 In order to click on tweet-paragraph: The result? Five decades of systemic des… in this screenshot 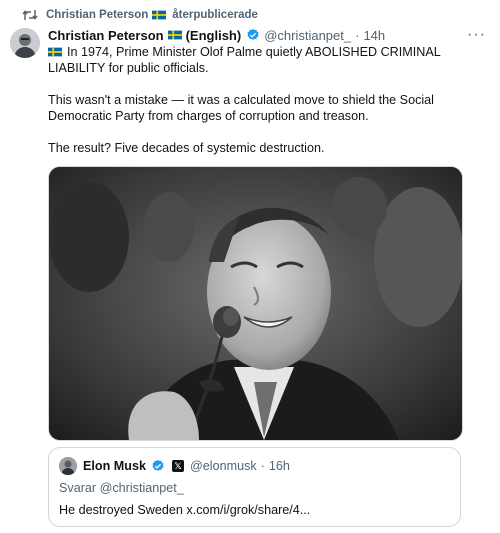, I will do `click(186, 148)`.